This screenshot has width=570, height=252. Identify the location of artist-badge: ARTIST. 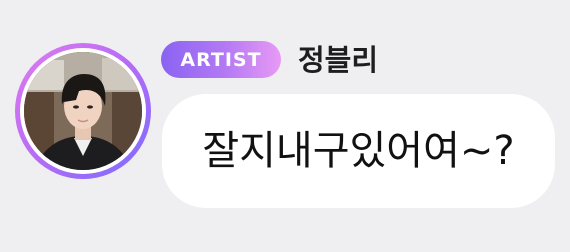
(221, 59).